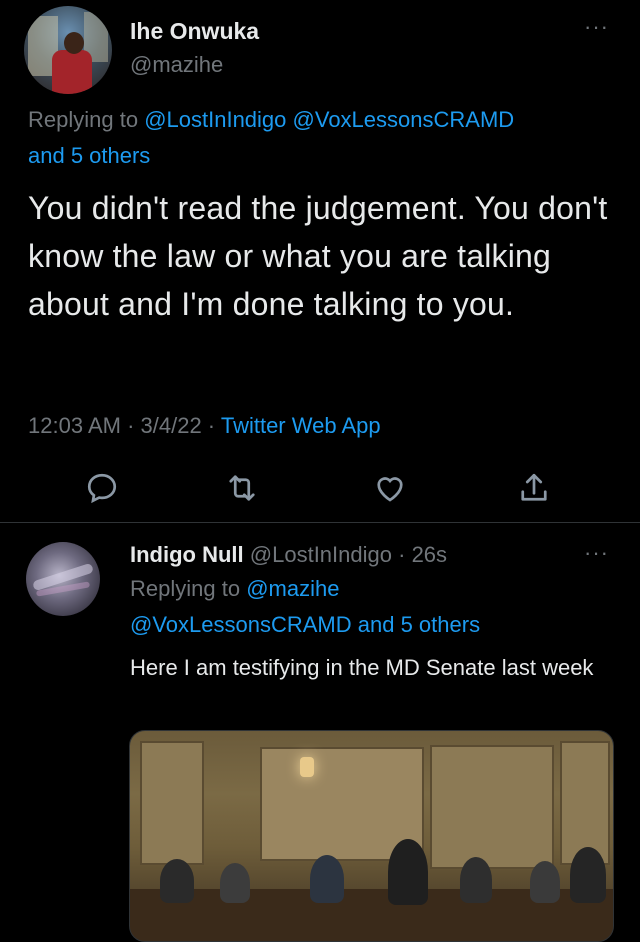 Image resolution: width=640 pixels, height=942 pixels. I want to click on author-handle: @LostInIndigo, so click(321, 554).